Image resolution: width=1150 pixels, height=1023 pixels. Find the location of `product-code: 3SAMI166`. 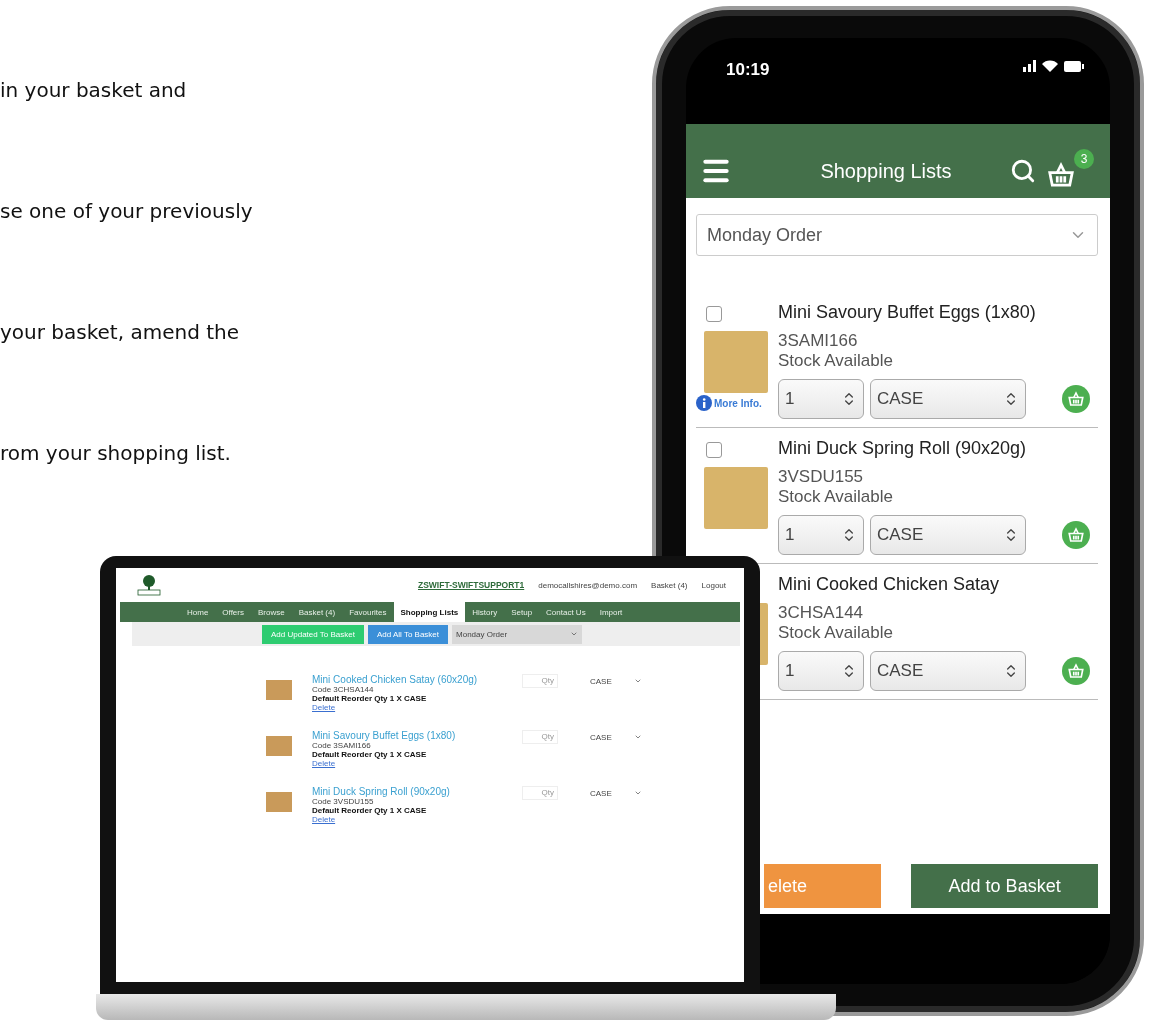

product-code: 3SAMI166 is located at coordinates (818, 341).